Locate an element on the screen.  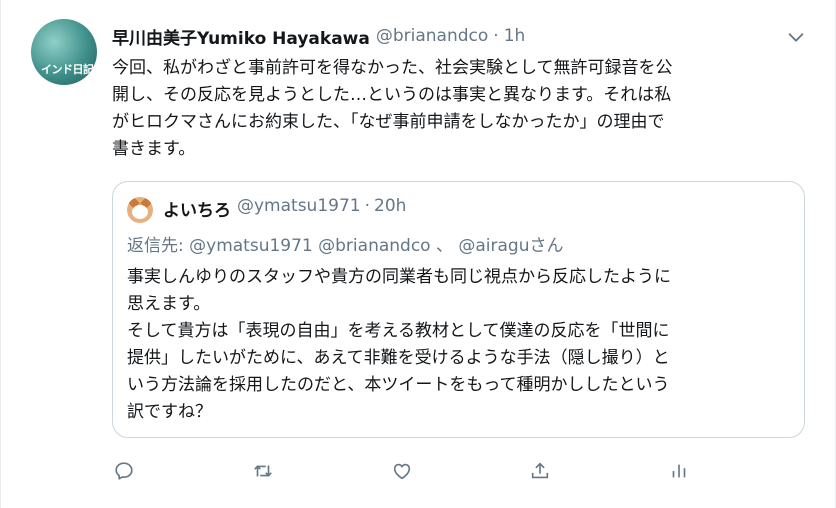
quoted-header: よいちろ @ymatsu1971 · 20h is located at coordinates (284, 208).